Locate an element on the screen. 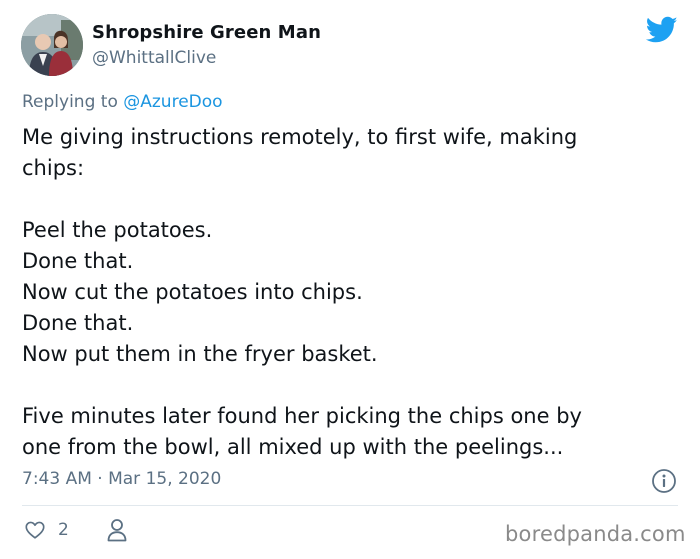  user-handle: @WhittallClive is located at coordinates (154, 58).